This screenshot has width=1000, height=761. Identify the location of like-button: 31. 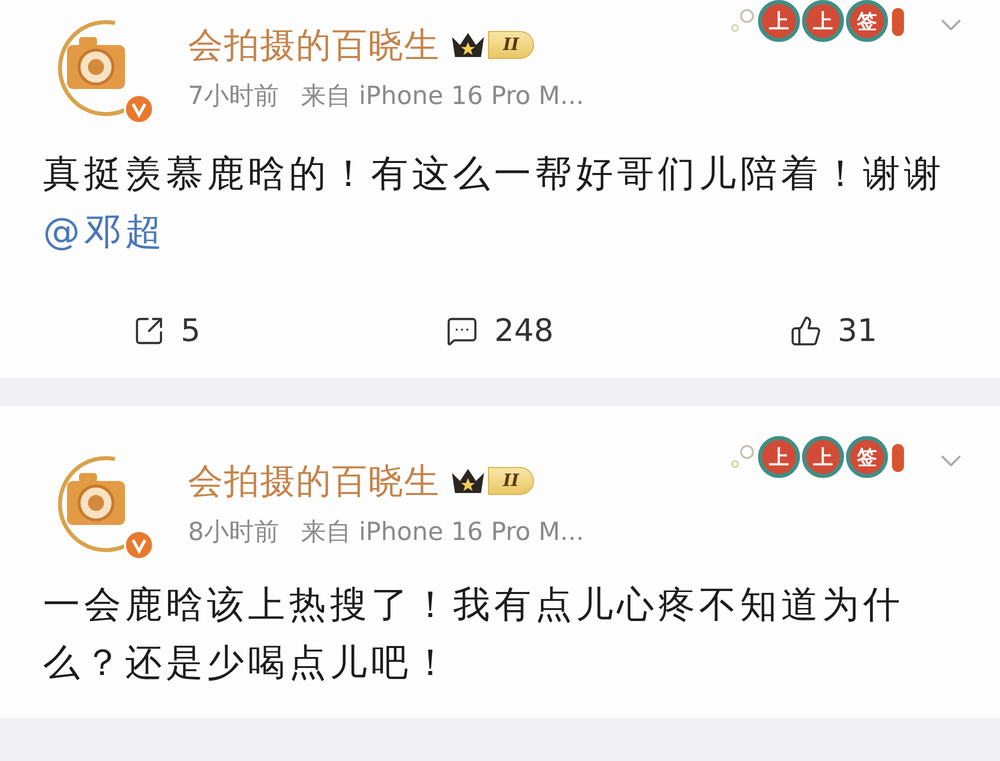
(834, 331).